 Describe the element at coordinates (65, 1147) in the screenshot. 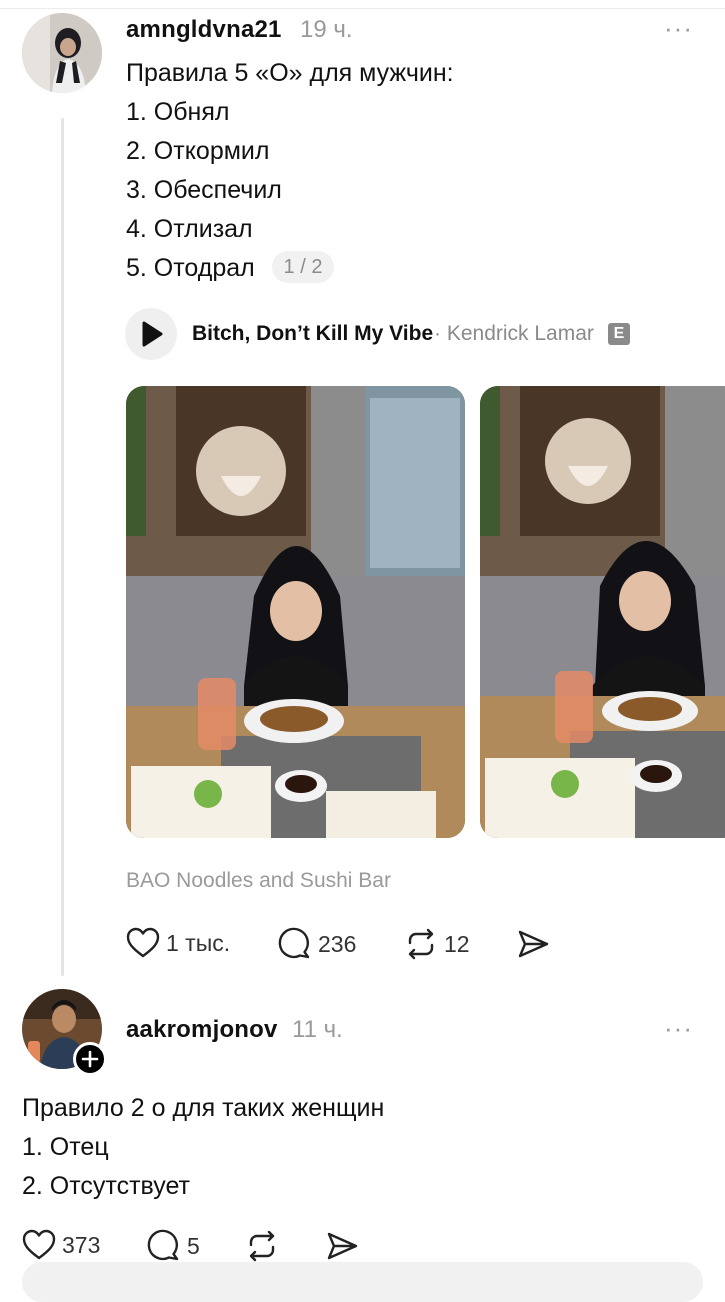

I see `reply-text-line: 1. Отец` at that location.